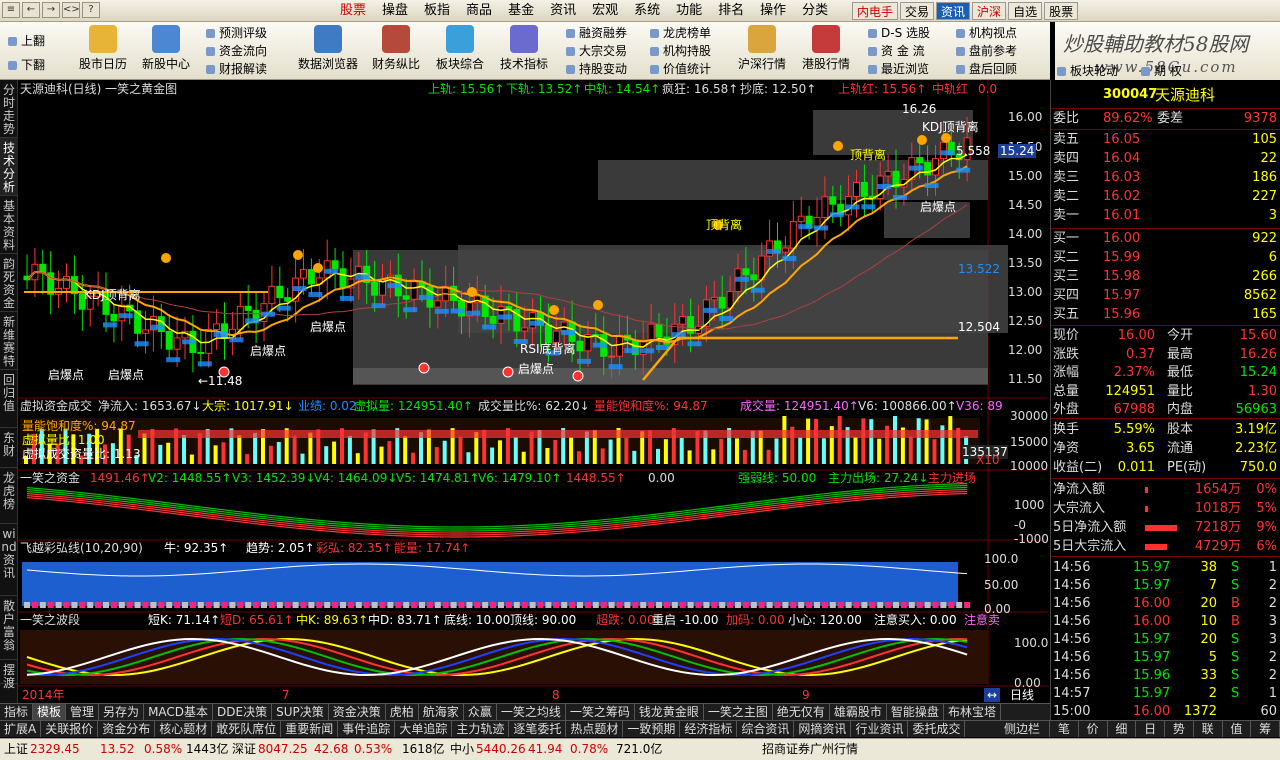 This screenshot has width=1280, height=760. What do you see at coordinates (236, 33) in the screenshot?
I see `forecast-rating-link: 预测评级` at bounding box center [236, 33].